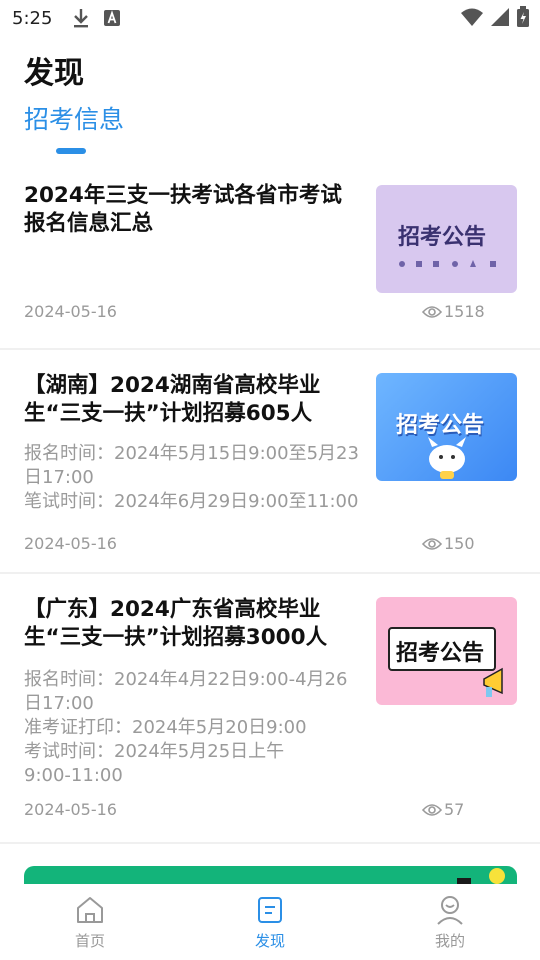  I want to click on wifi-icon, so click(472, 17).